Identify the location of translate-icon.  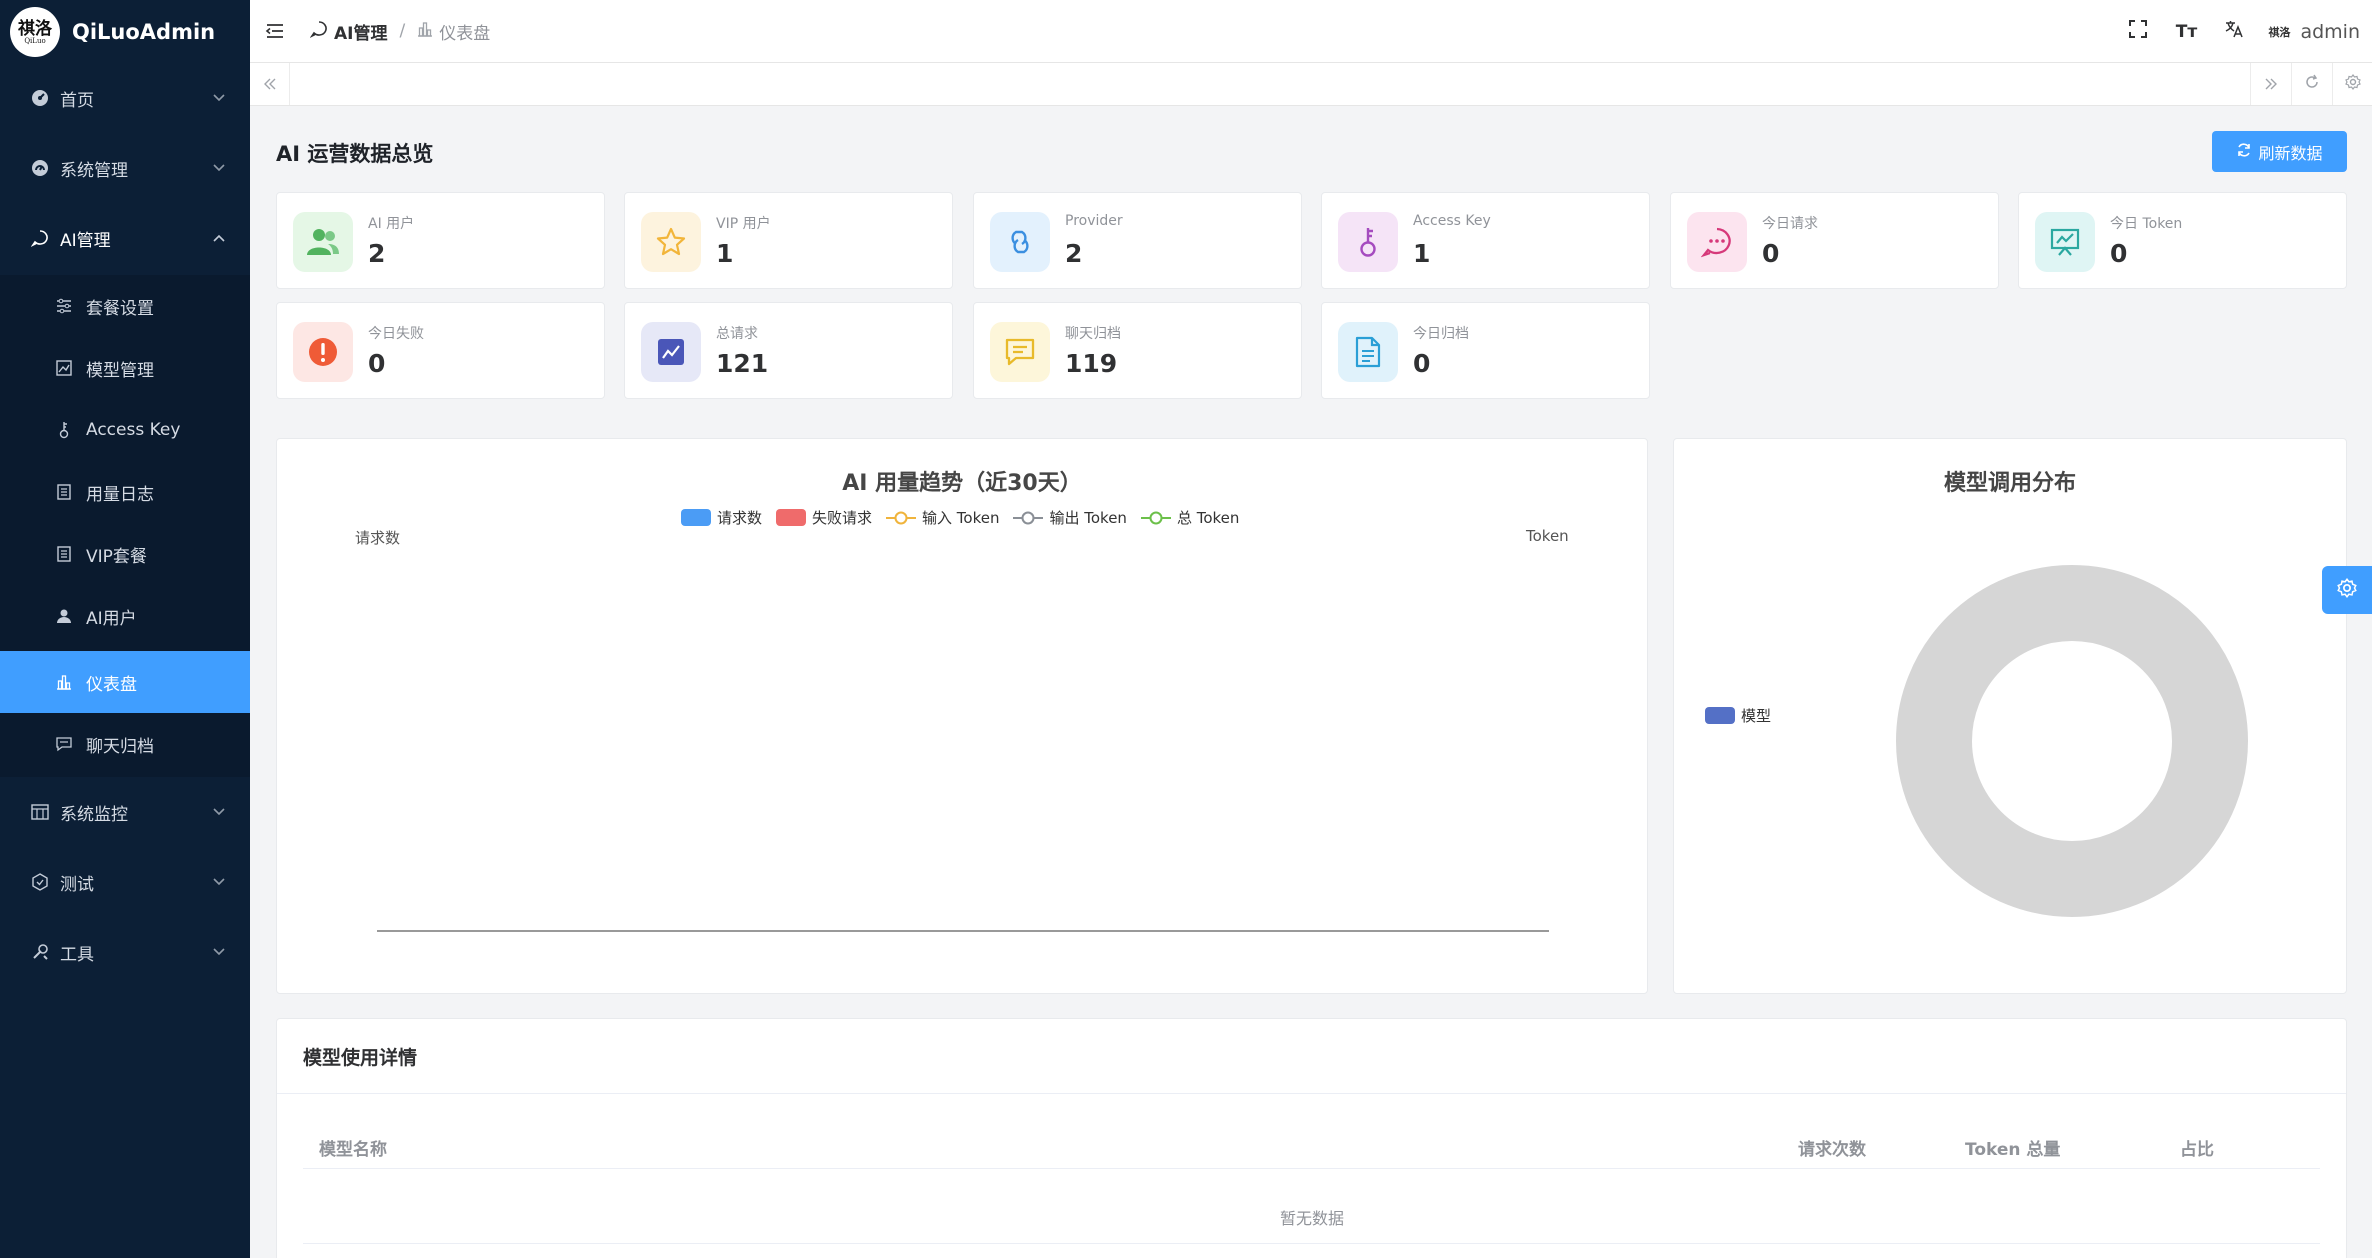
(2234, 31).